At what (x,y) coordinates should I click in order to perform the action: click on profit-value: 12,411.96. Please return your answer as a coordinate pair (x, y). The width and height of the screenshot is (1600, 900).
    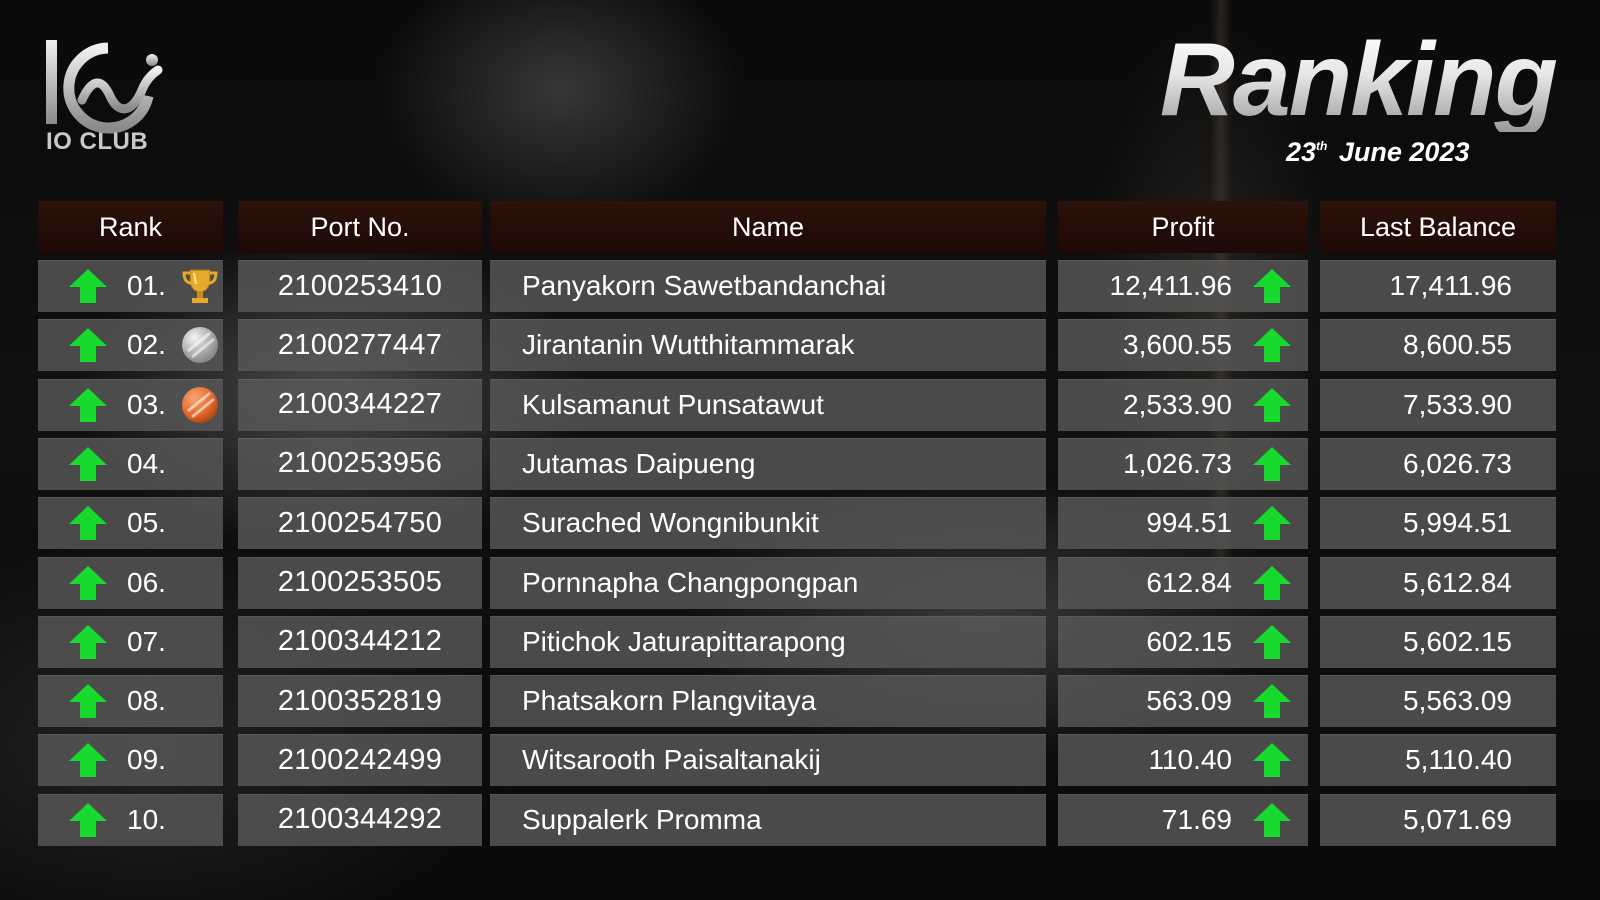
    Looking at the image, I should click on (1171, 285).